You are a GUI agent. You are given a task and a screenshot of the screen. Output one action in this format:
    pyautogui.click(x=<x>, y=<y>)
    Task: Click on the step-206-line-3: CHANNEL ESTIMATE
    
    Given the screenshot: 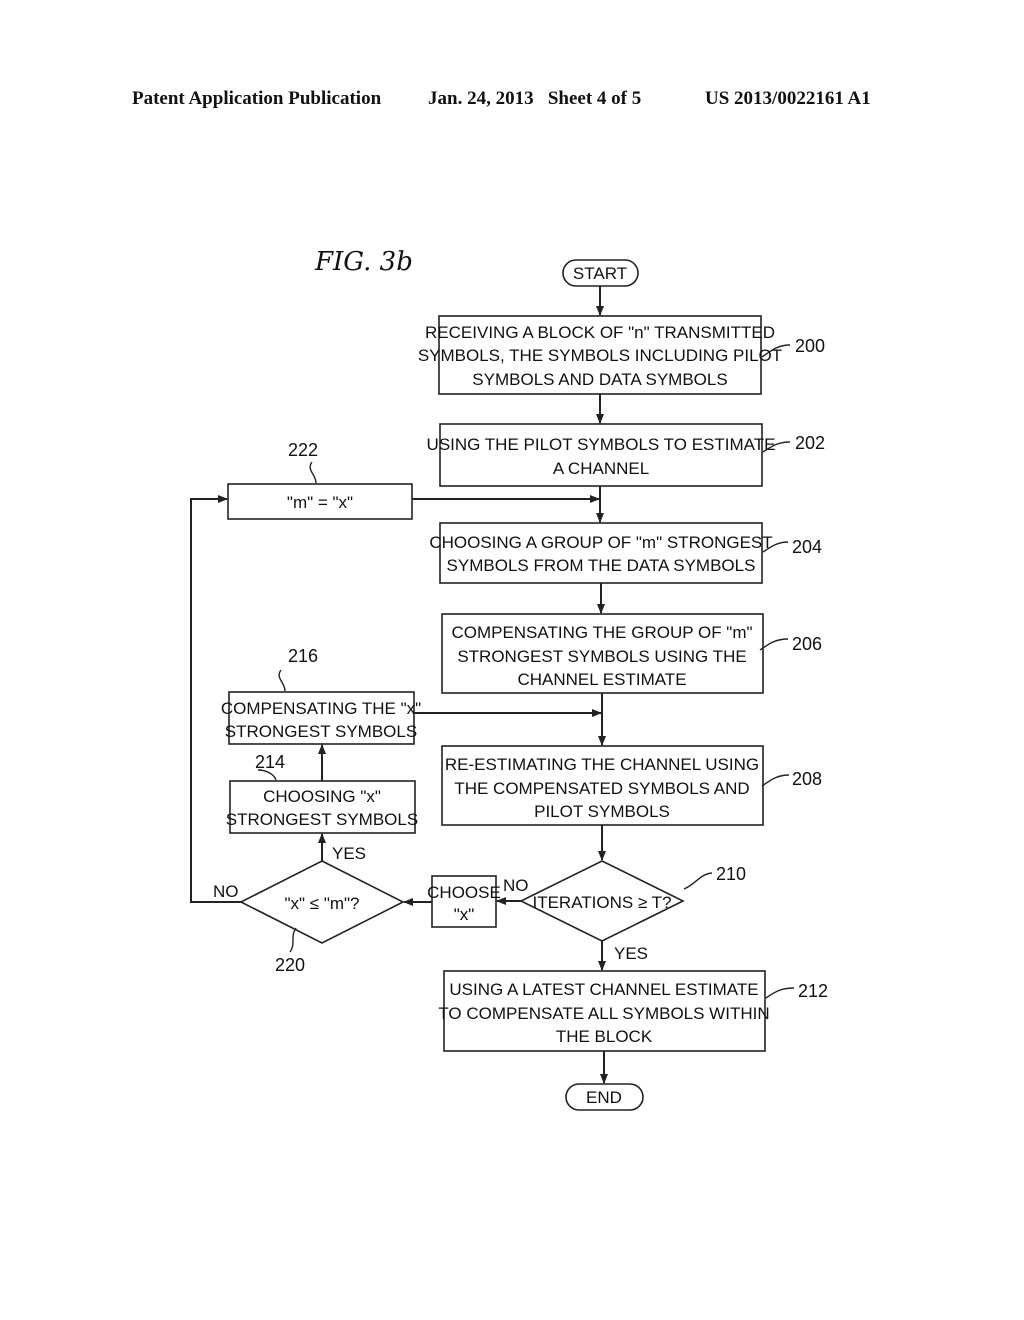 What is the action you would take?
    pyautogui.click(x=601, y=679)
    